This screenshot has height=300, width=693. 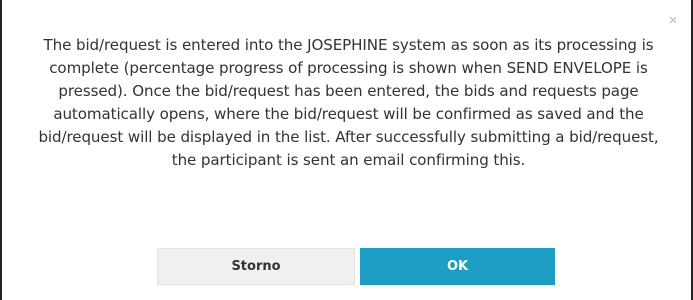 I want to click on close-icon, so click(x=673, y=20).